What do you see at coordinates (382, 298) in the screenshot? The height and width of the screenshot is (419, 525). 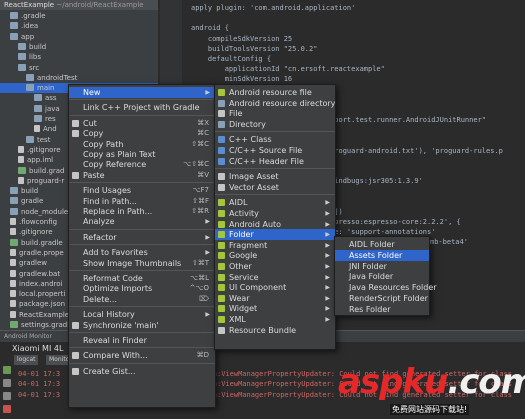 I see `folder-renderscript-folder: RenderScript Folder` at bounding box center [382, 298].